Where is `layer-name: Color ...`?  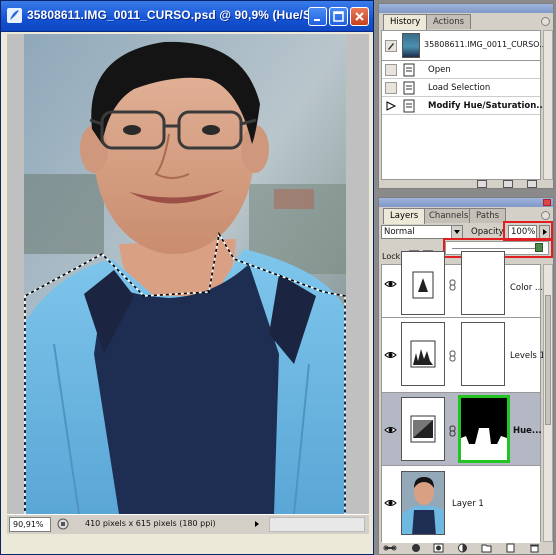
layer-name: Color ... is located at coordinates (526, 288).